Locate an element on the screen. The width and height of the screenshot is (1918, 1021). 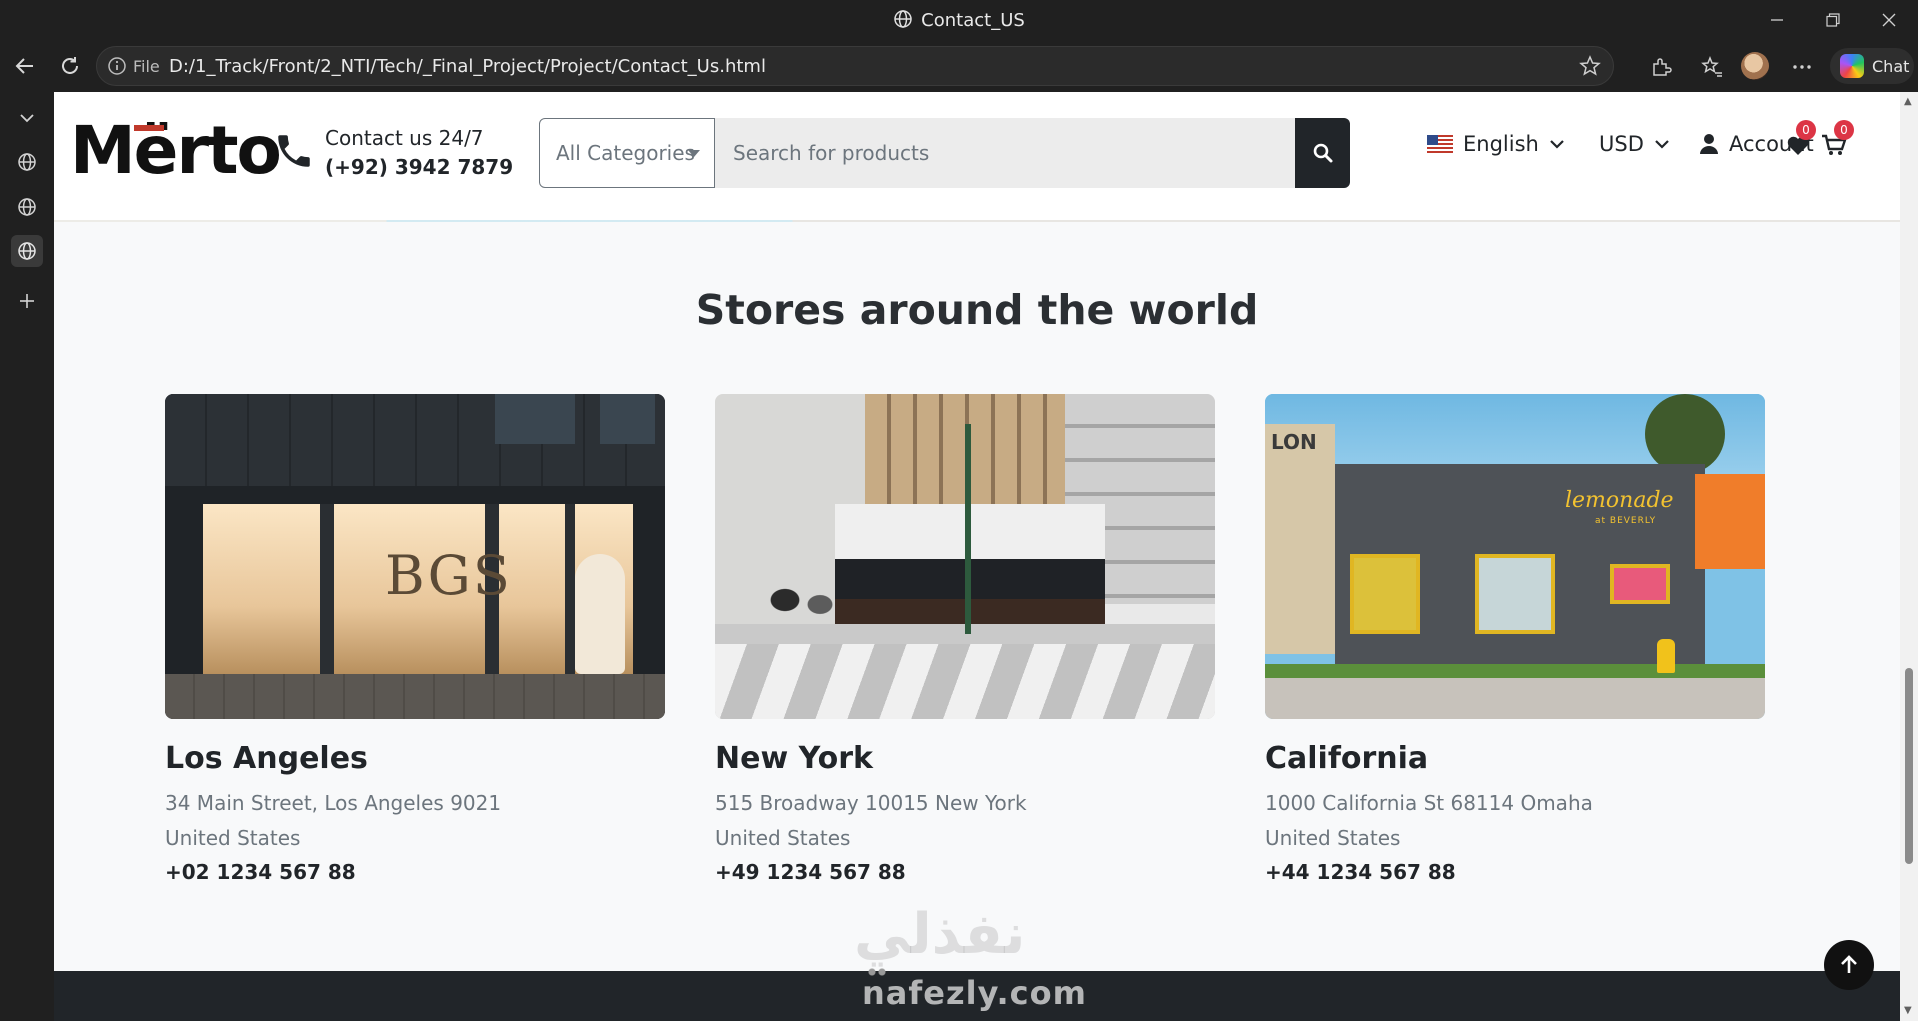
reload-button is located at coordinates (70, 66).